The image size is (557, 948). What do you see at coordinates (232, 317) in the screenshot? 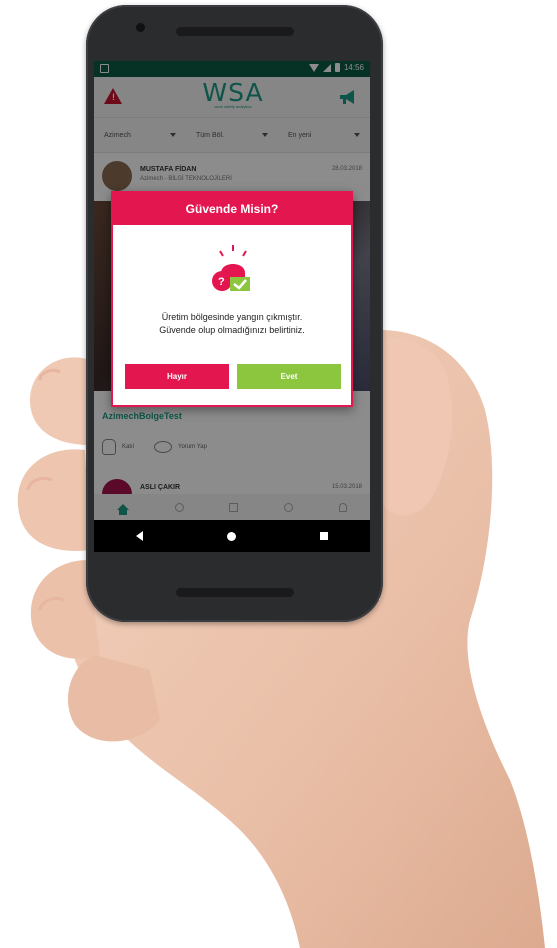
I see `dialog-message-line1: Üretim bölgesinde yangın çıkmıştır.` at bounding box center [232, 317].